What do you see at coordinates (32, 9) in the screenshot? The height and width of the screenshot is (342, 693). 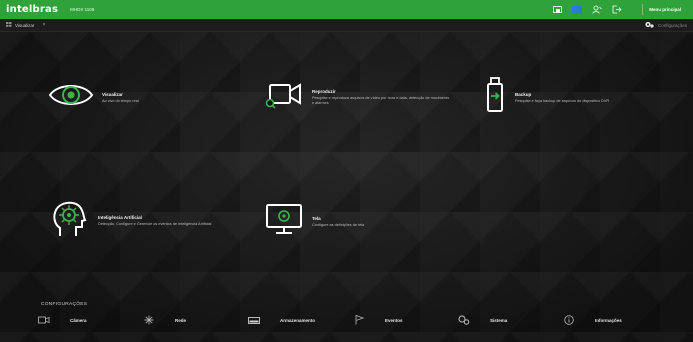 I see `brand-logo: intelbras` at bounding box center [32, 9].